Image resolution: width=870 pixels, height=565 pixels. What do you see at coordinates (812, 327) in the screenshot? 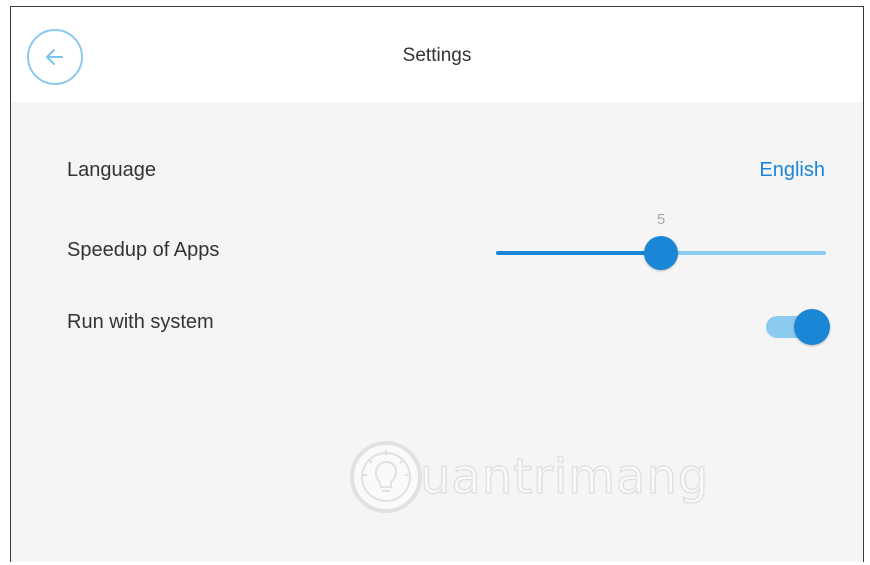
I see `toggle-thumb` at bounding box center [812, 327].